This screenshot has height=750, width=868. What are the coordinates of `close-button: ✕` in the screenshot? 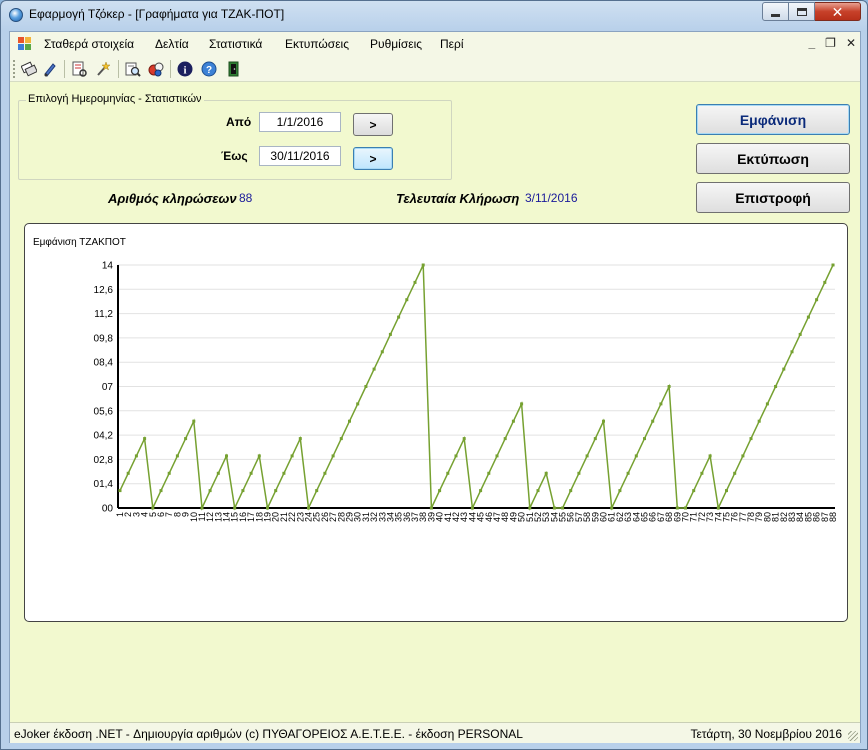 It's located at (838, 11).